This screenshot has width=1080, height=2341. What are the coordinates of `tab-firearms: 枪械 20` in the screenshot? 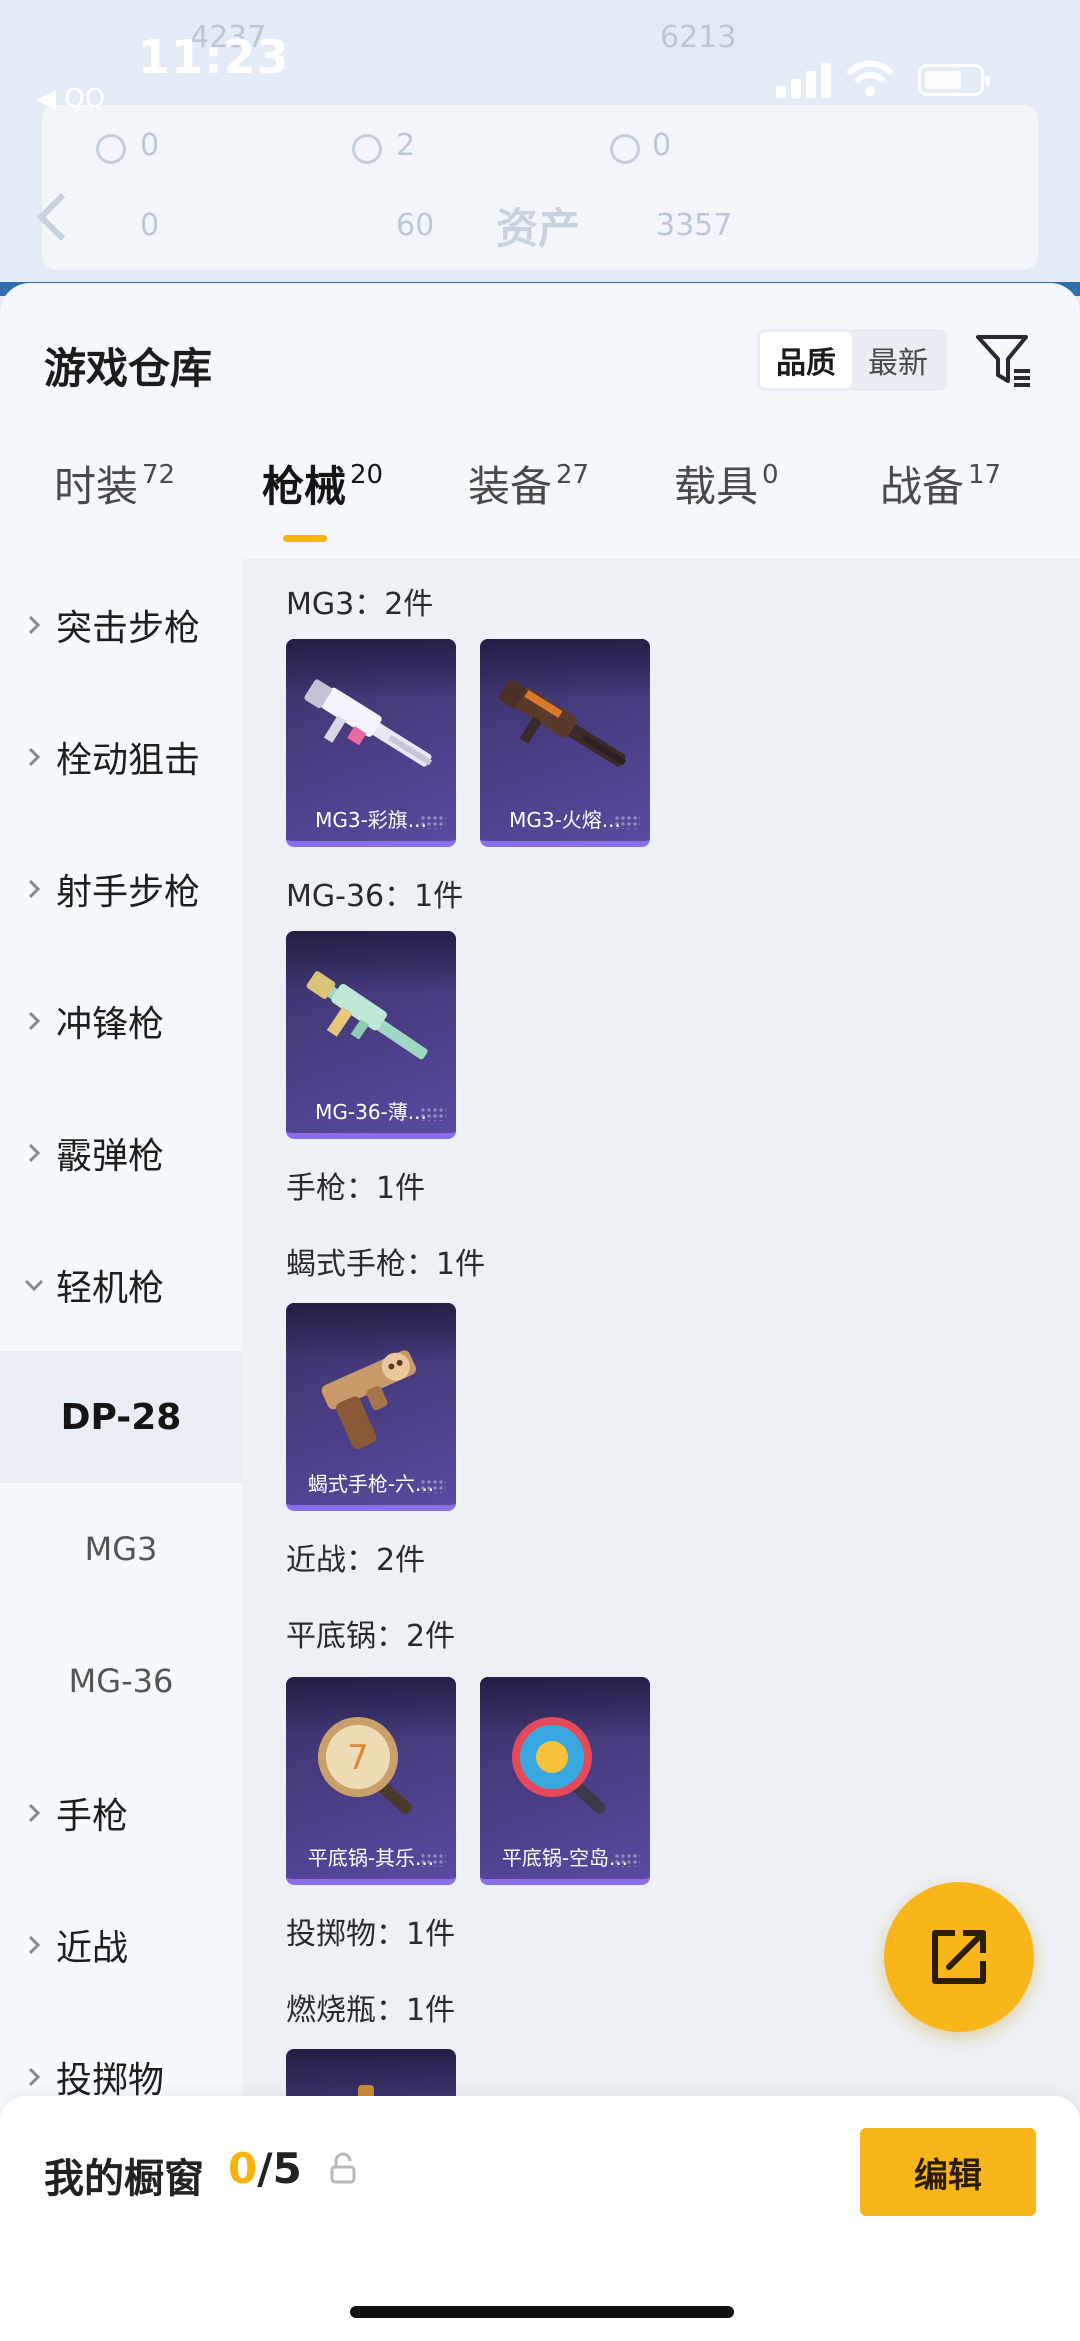 It's located at (322, 498).